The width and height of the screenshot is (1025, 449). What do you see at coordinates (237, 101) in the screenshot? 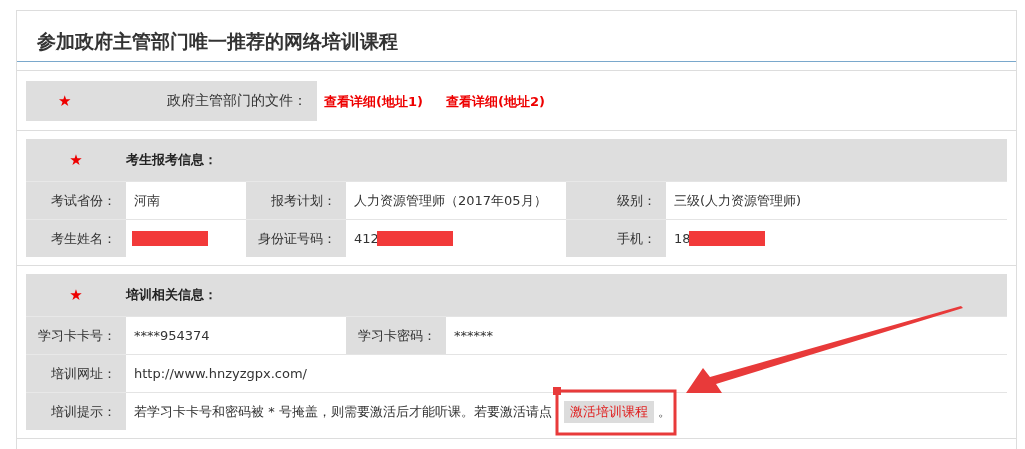
I see `field-label: 政府主管部门的文件：` at bounding box center [237, 101].